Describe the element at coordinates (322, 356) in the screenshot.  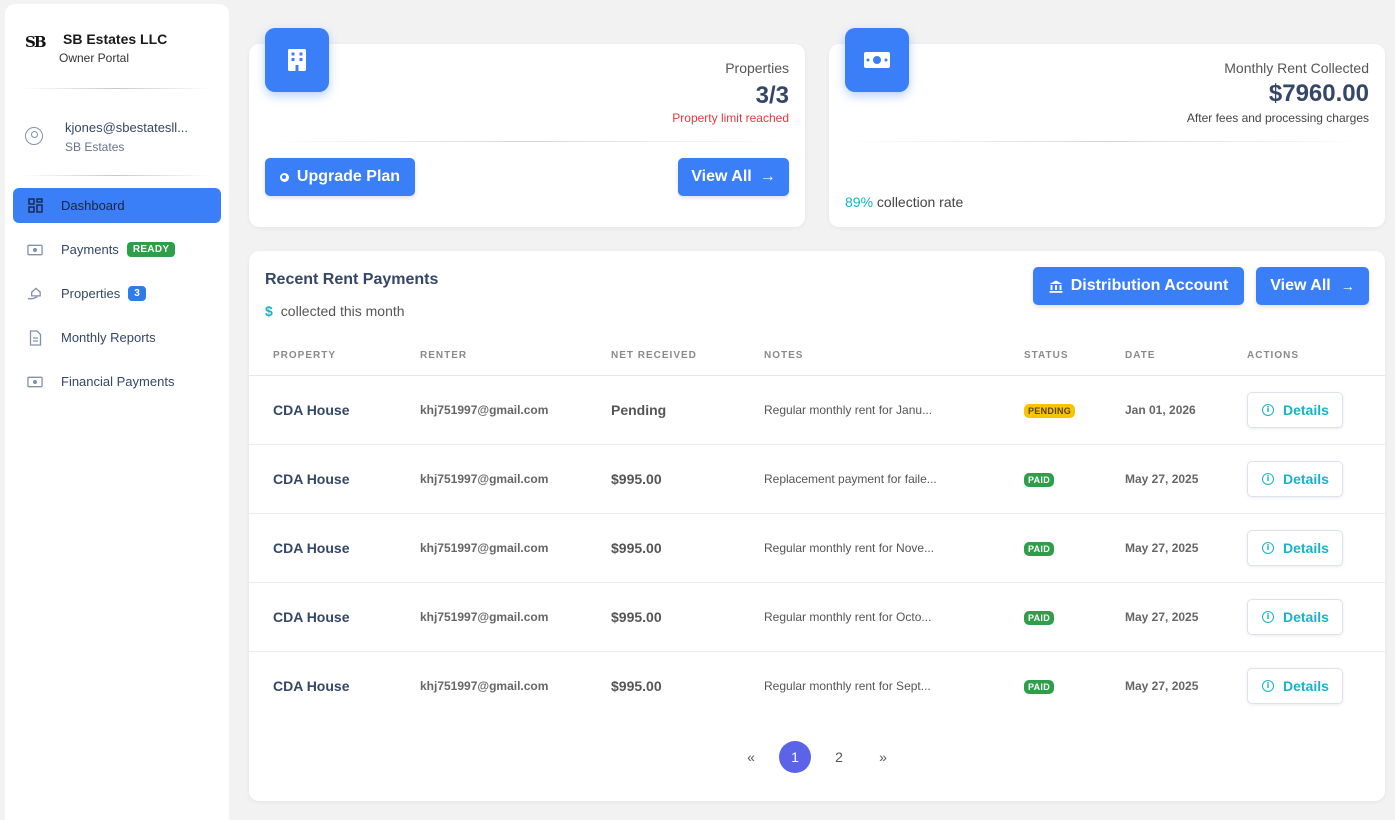
I see `column-header-property: PROPERTY` at that location.